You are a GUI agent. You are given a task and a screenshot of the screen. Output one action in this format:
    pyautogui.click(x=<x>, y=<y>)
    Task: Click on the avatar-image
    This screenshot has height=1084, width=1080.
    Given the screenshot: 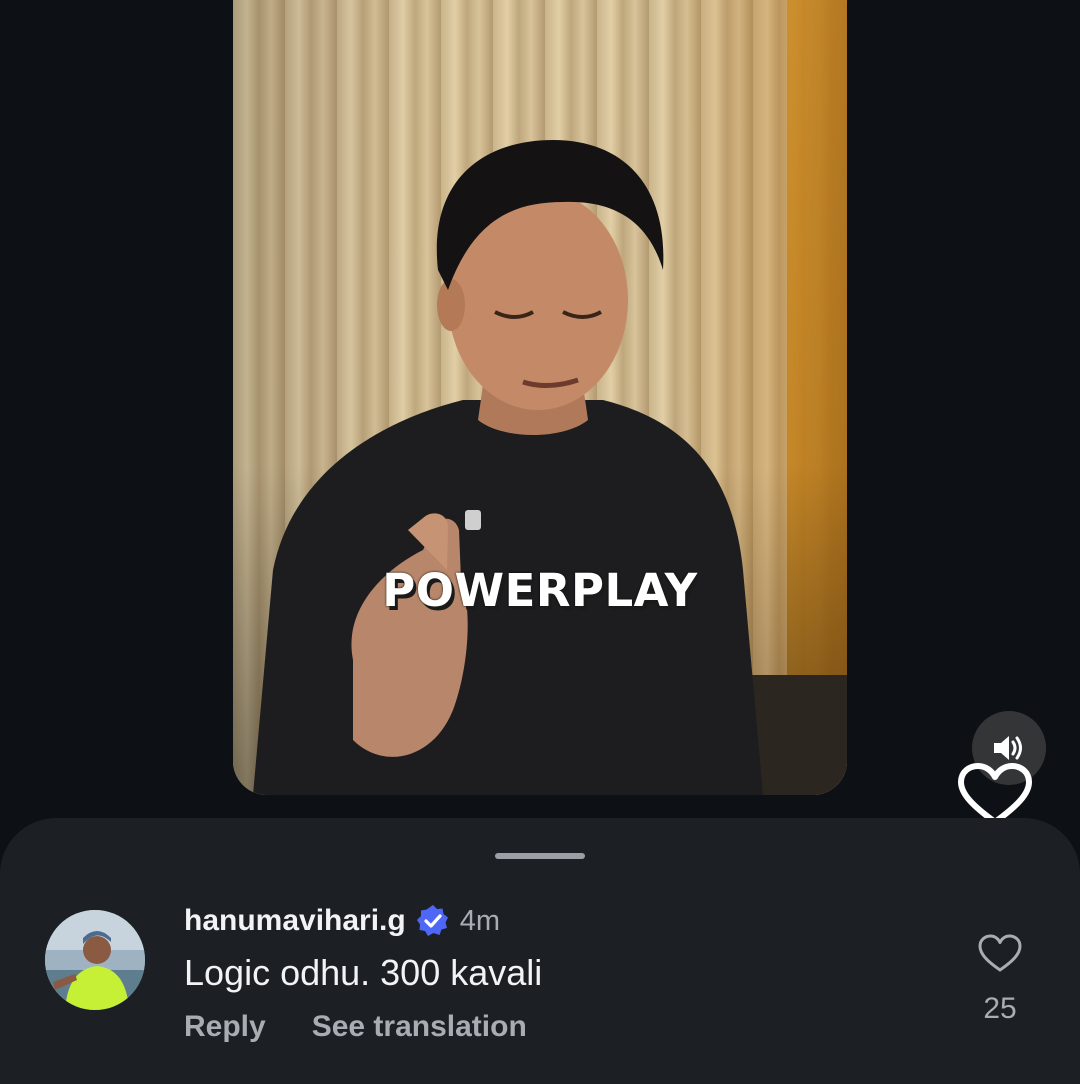 What is the action you would take?
    pyautogui.click(x=95, y=960)
    